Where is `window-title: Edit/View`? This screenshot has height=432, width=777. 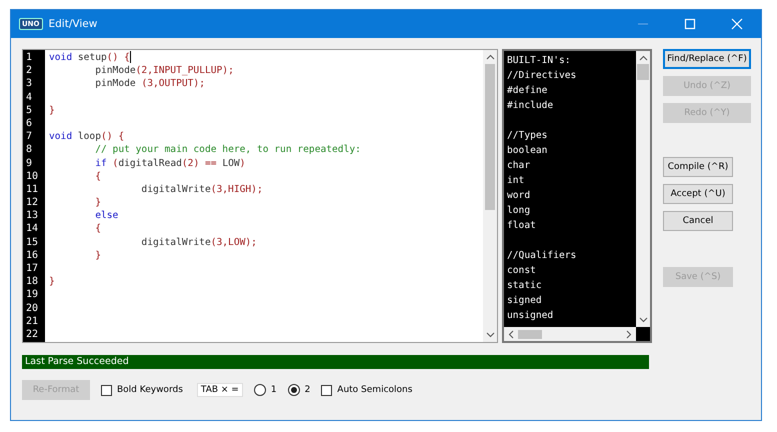
window-title: Edit/View is located at coordinates (73, 24).